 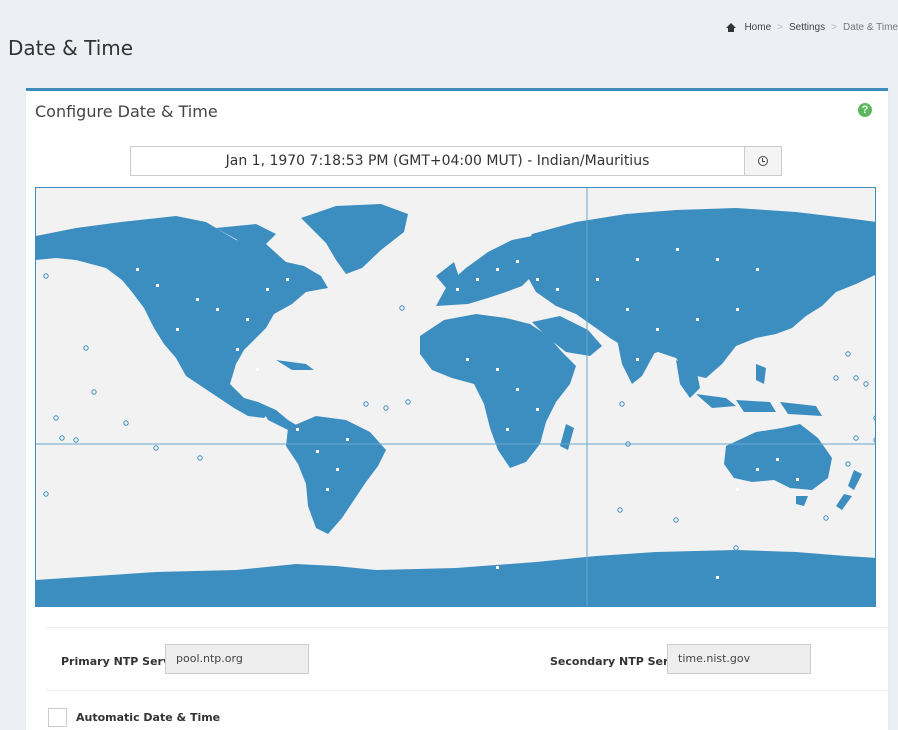 What do you see at coordinates (71, 48) in the screenshot?
I see `page-title: Date & Time` at bounding box center [71, 48].